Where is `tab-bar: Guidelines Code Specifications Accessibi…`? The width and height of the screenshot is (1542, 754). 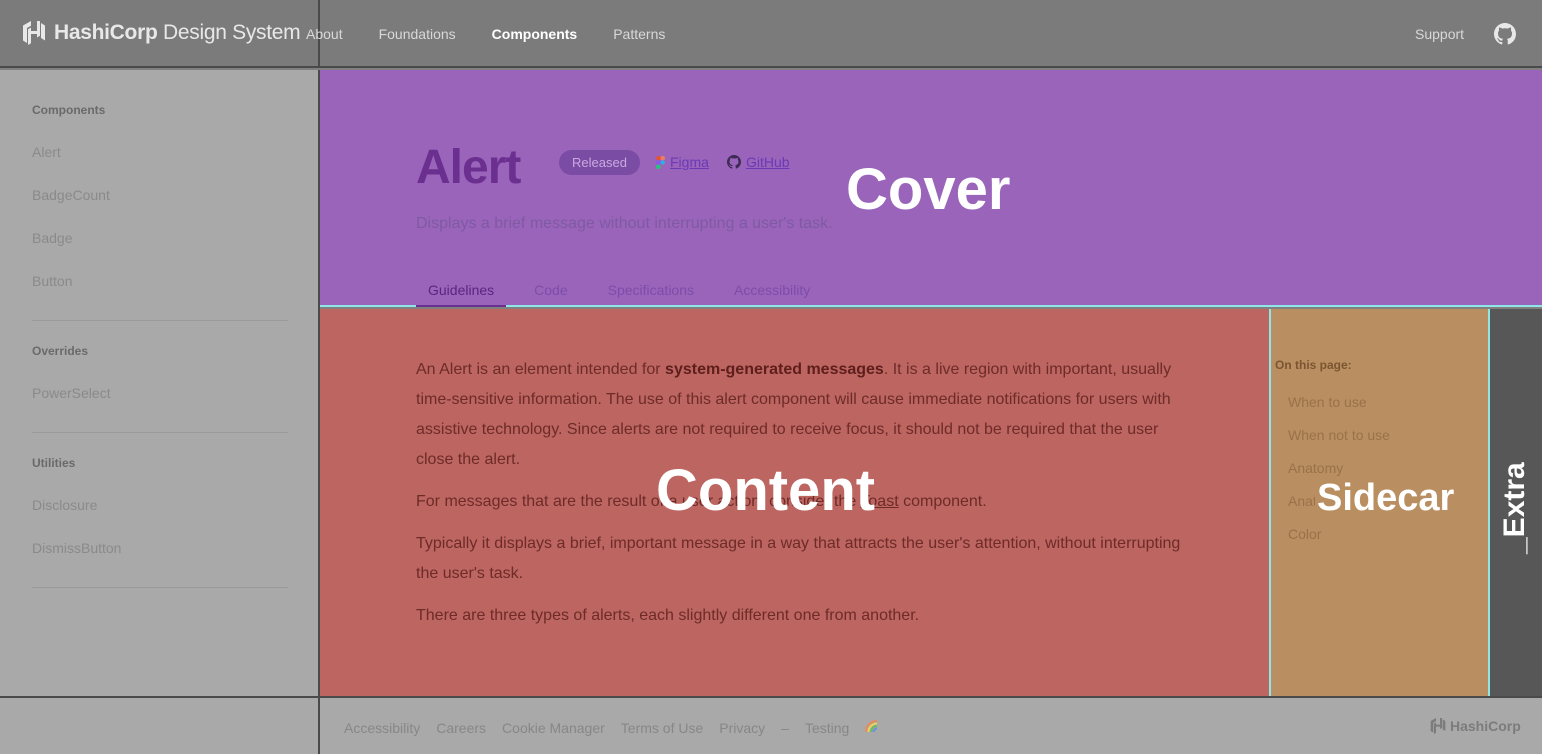 tab-bar: Guidelines Code Specifications Accessibi… is located at coordinates (627, 294).